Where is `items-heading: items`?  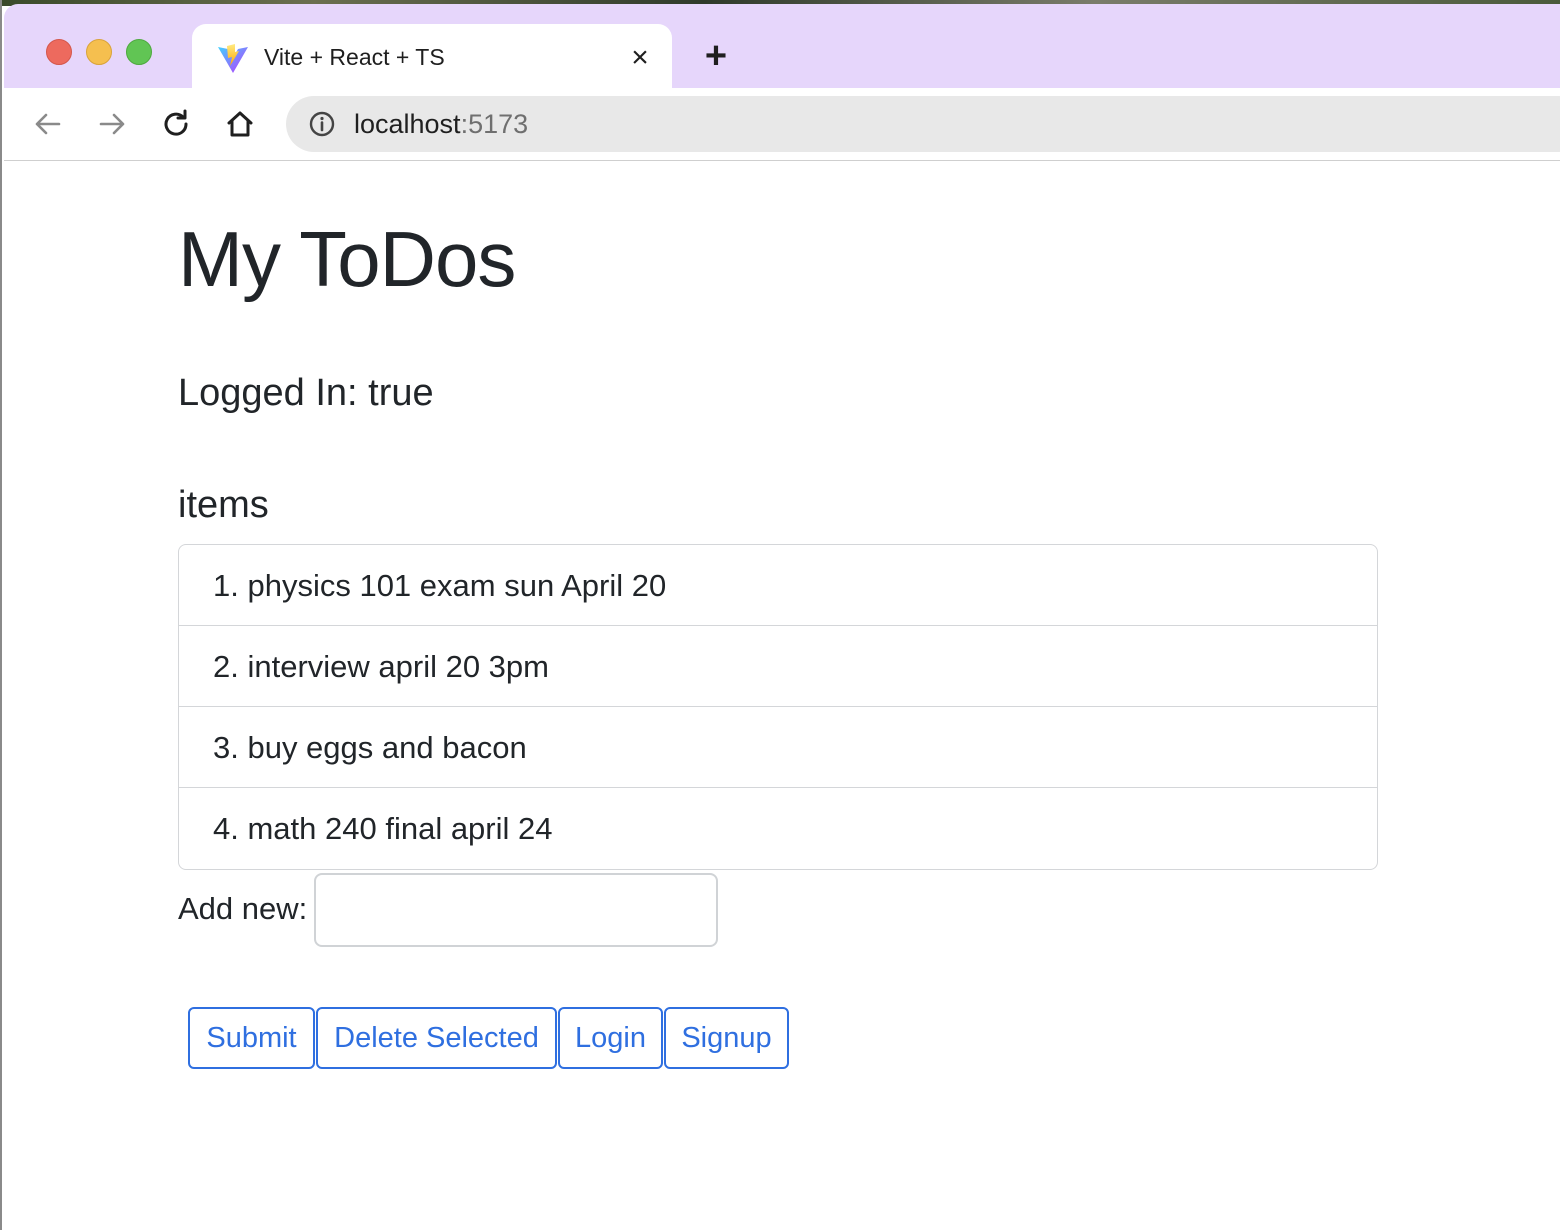
items-heading: items is located at coordinates (223, 505).